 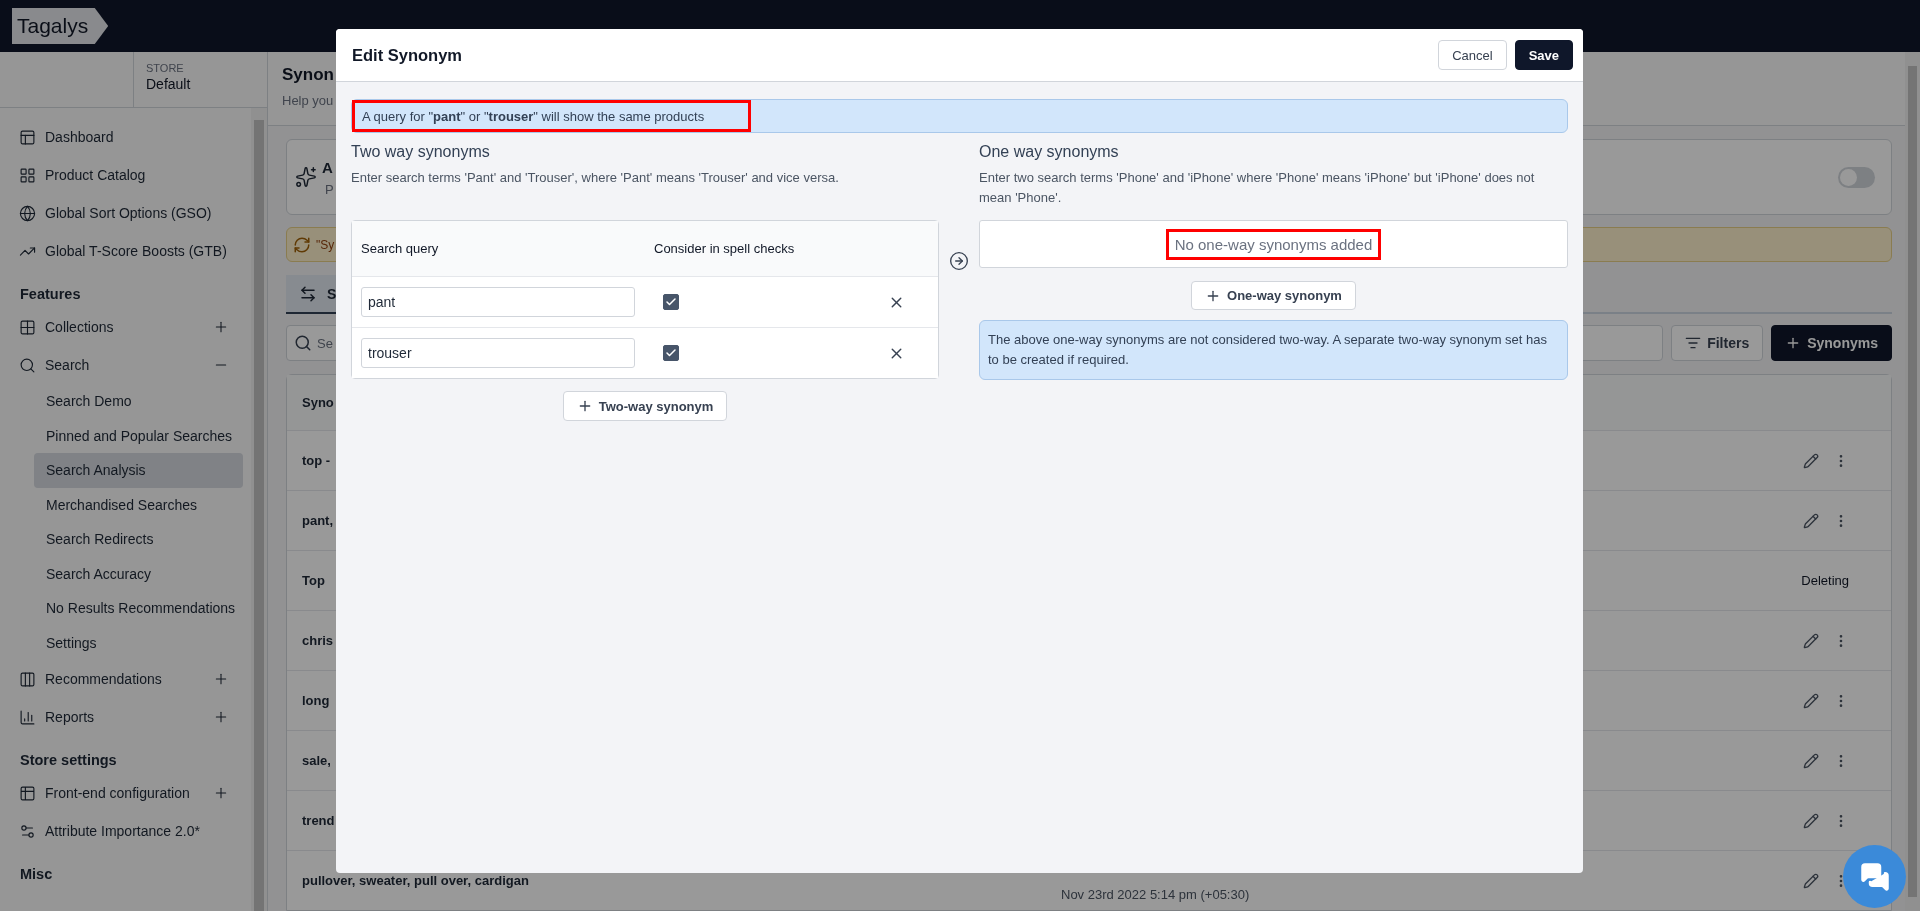 What do you see at coordinates (1273, 244) in the screenshot?
I see `empty-message: No one-way synonyms added` at bounding box center [1273, 244].